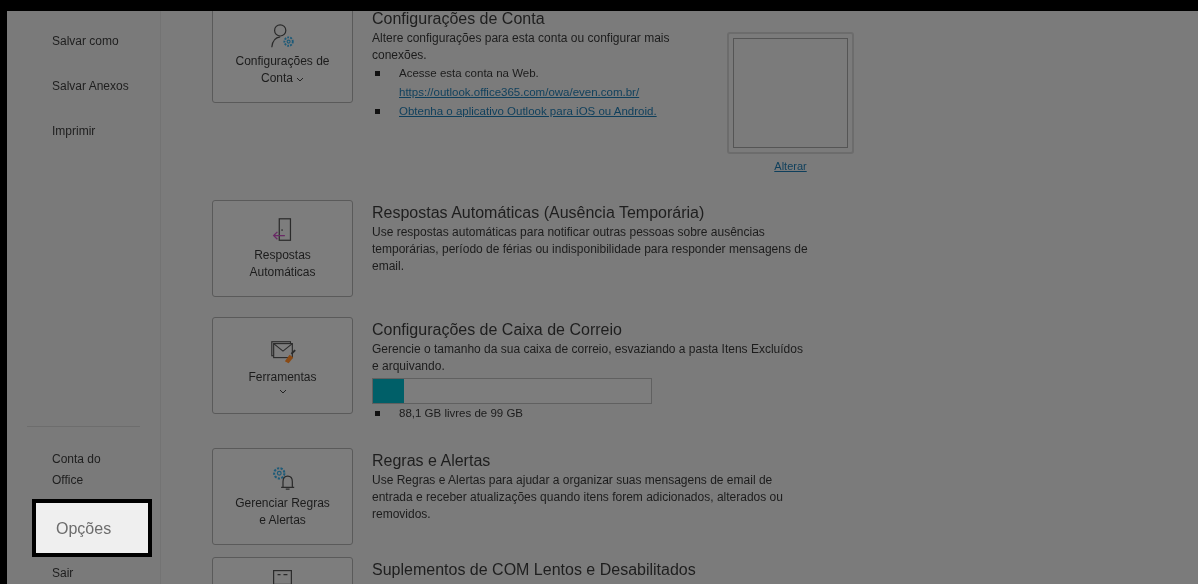 The image size is (1198, 584). What do you see at coordinates (588, 358) in the screenshot?
I see `section-description: Gerencie o tamanho da sua caixa de correio, esvaziando a pasta Itens Excluídos e arquivando.` at bounding box center [588, 358].